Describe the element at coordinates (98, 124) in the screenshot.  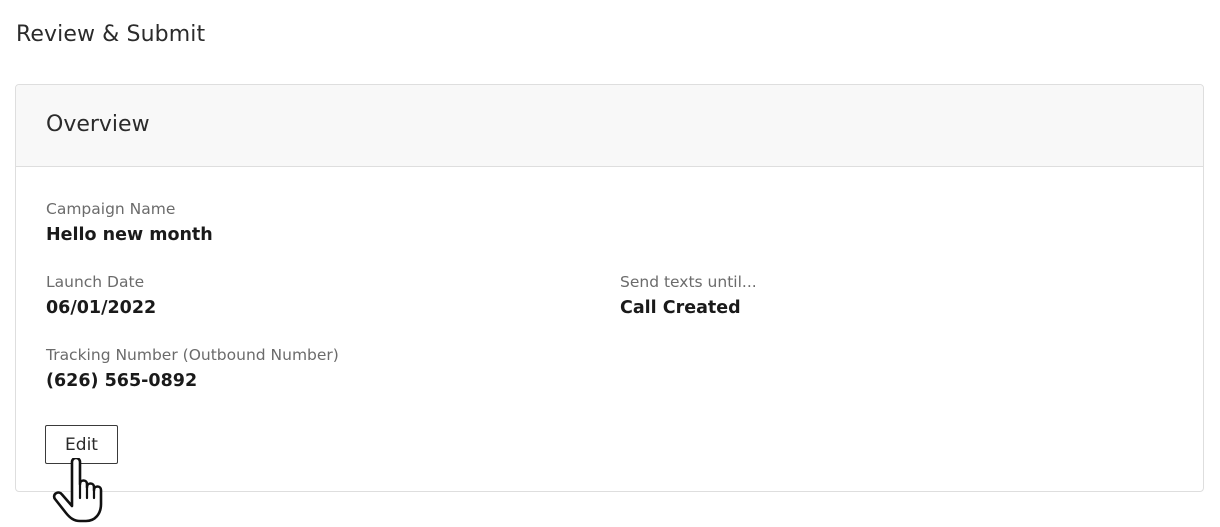
I see `overview-title: Overview` at that location.